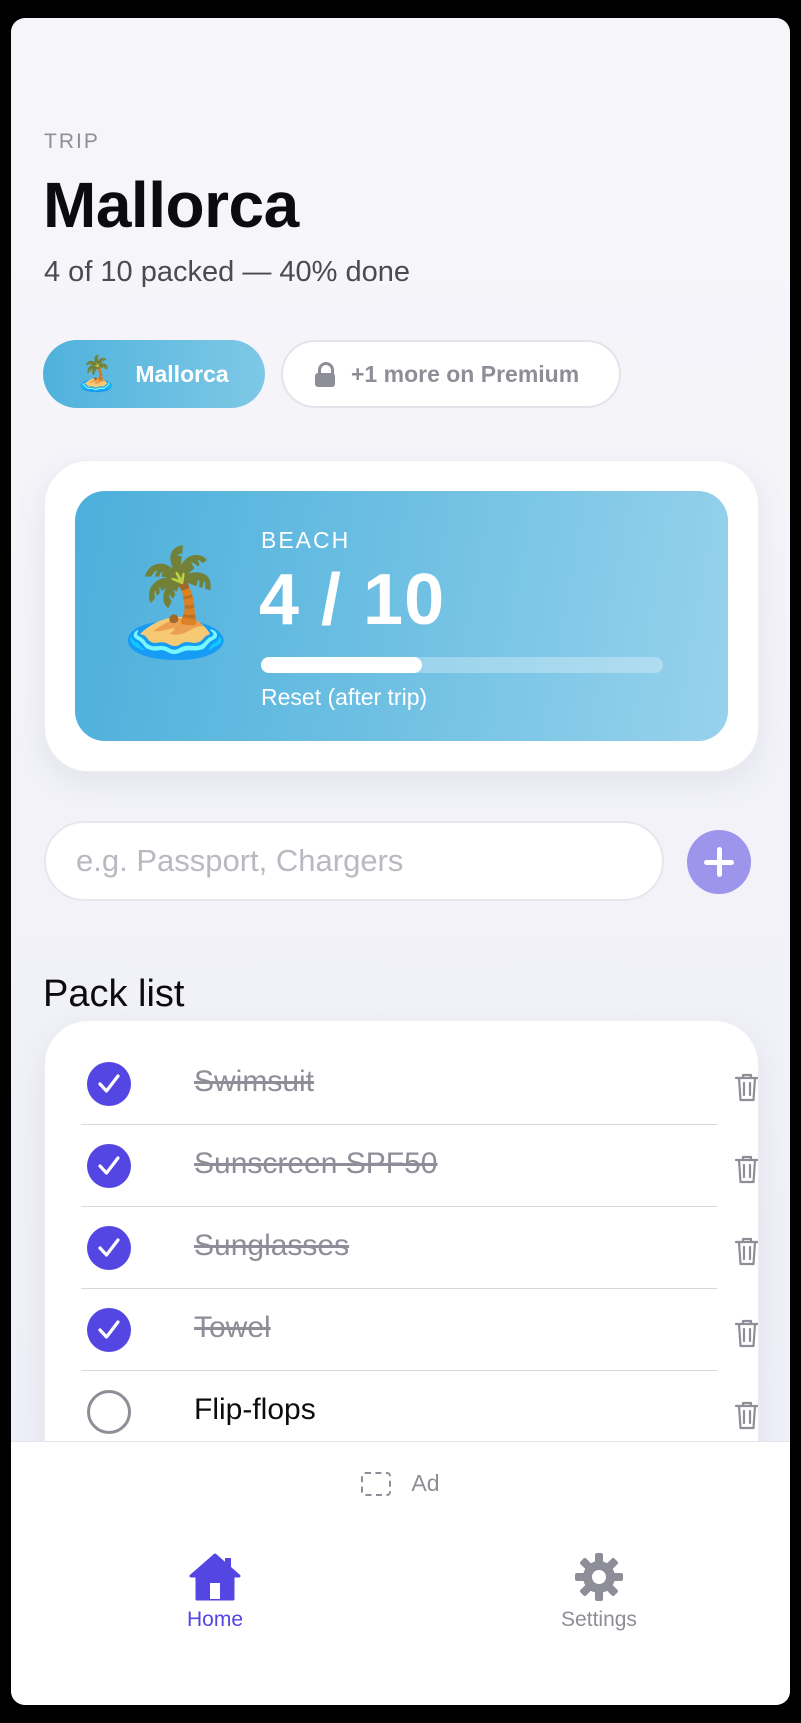 The height and width of the screenshot is (1723, 801). Describe the element at coordinates (354, 861) in the screenshot. I see `add-item-input` at that location.